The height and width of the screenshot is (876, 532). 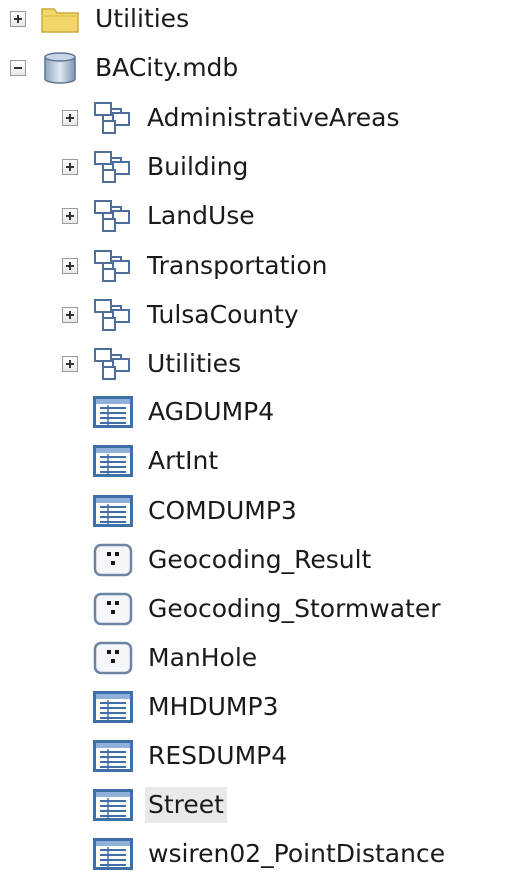 I want to click on tree-item-bacity-mdb: BACity.mdb, so click(x=125, y=68).